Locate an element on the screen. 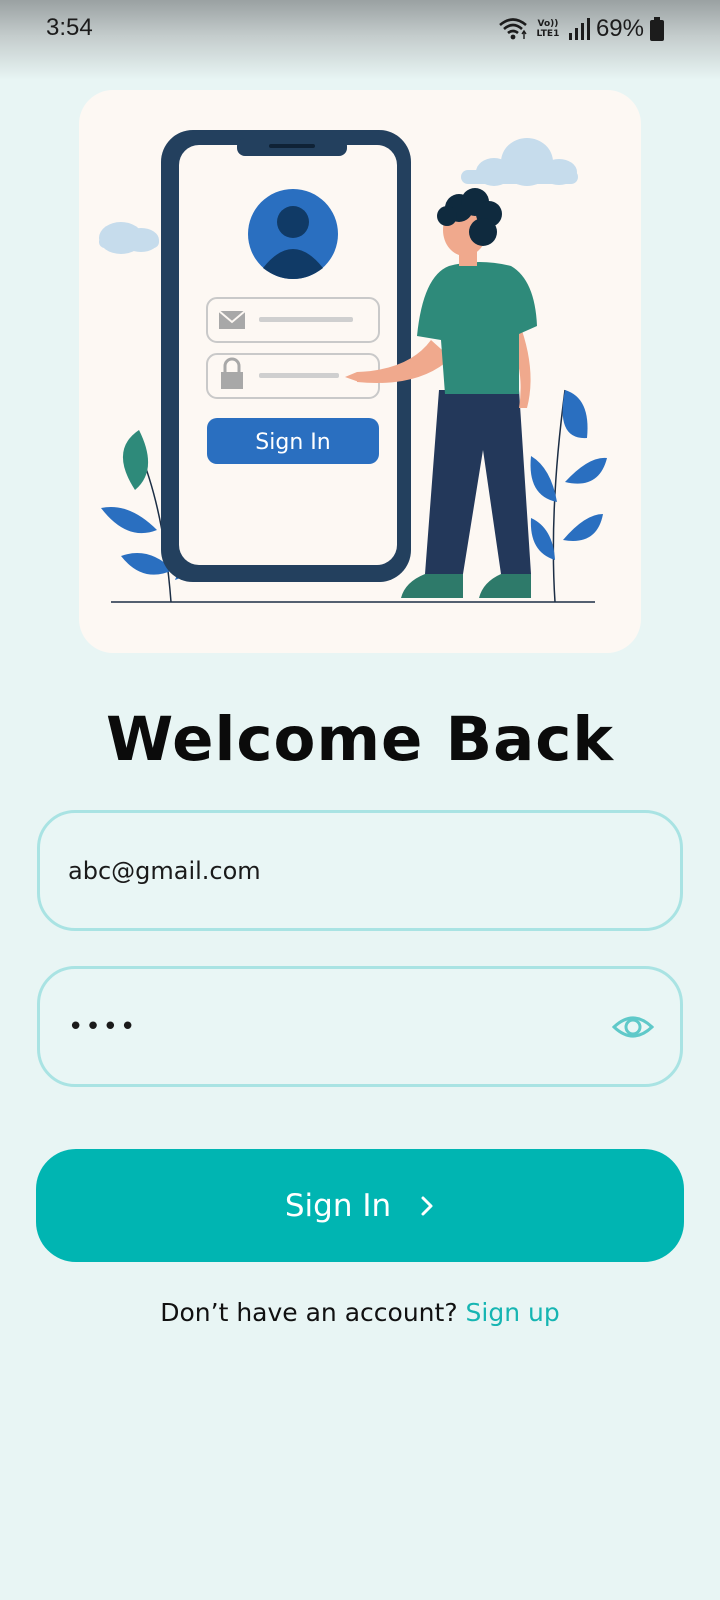 The width and height of the screenshot is (720, 1600). email-field is located at coordinates (360, 870).